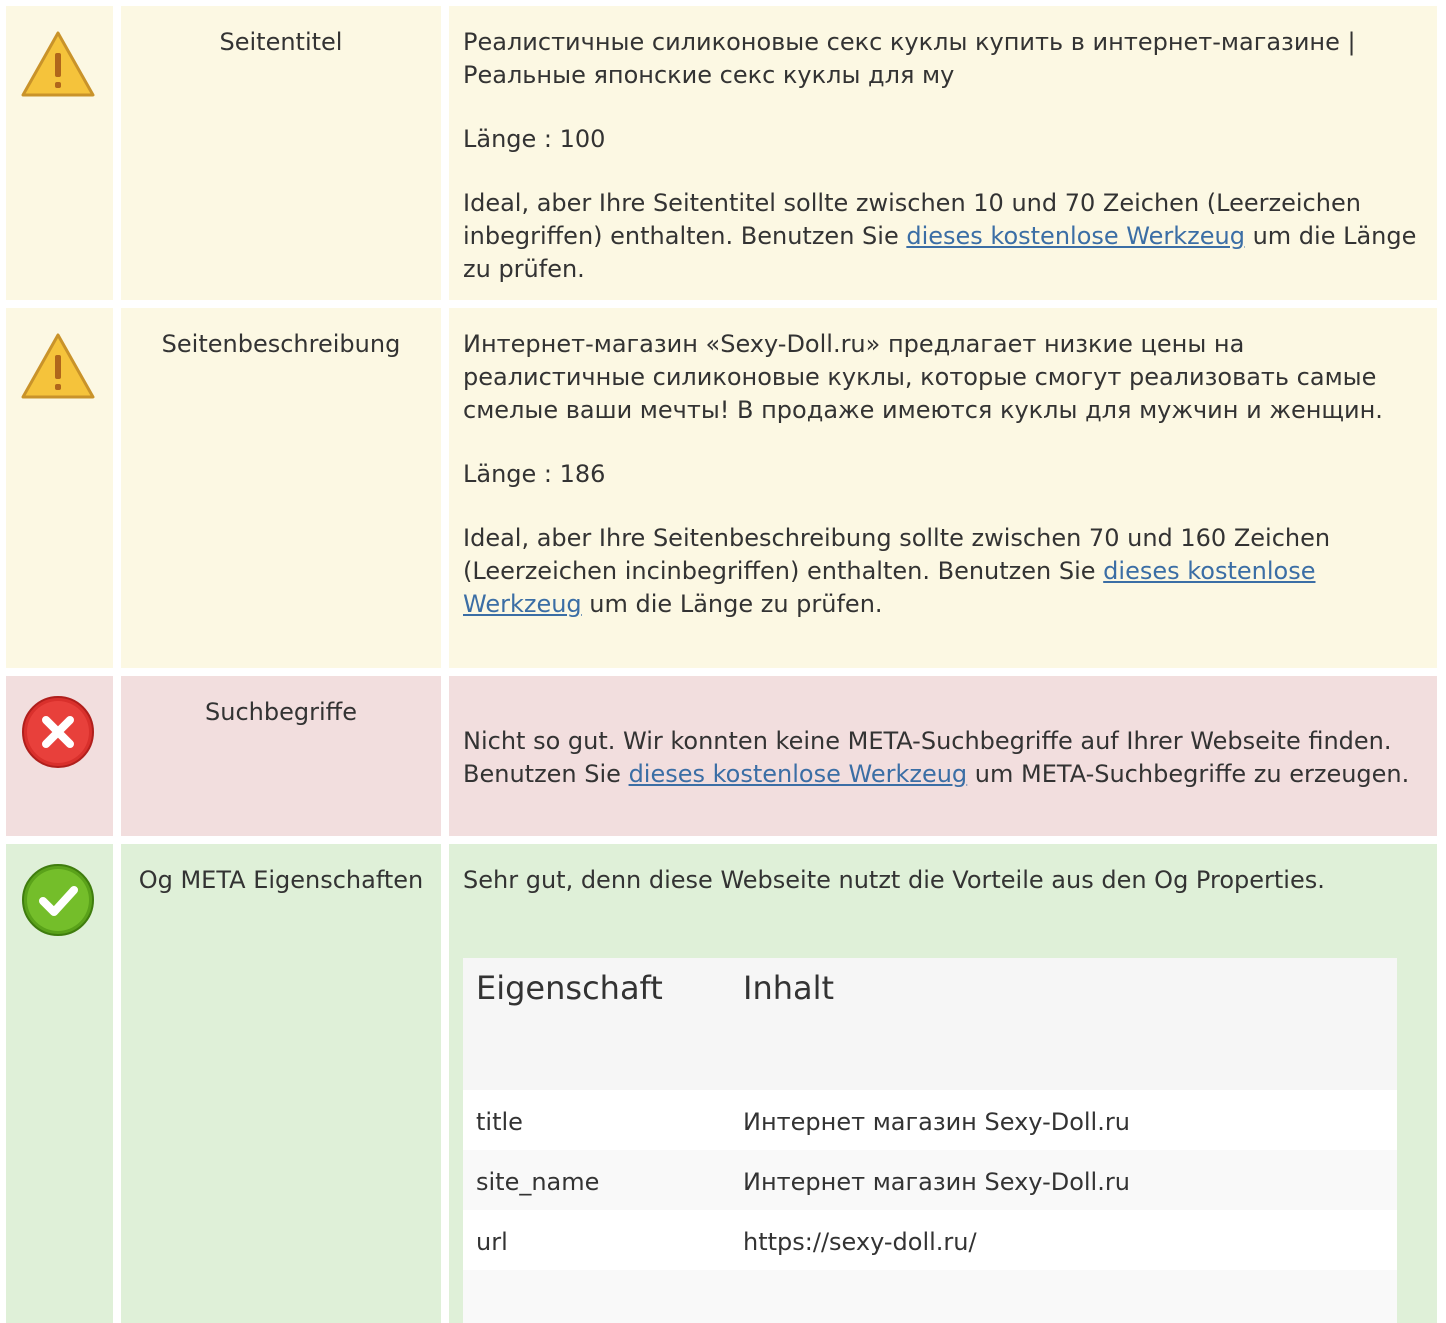 The height and width of the screenshot is (1323, 1446). What do you see at coordinates (499, 1122) in the screenshot?
I see `property-cell: title` at bounding box center [499, 1122].